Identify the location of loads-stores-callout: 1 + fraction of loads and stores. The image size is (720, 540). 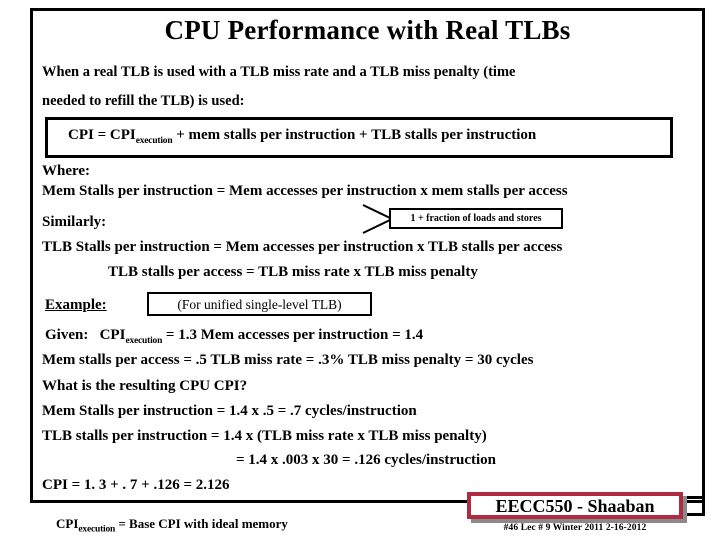
(476, 218).